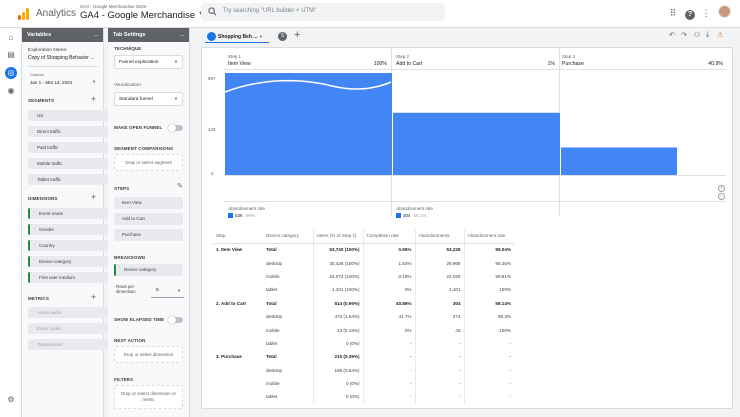 The width and height of the screenshot is (740, 417). Describe the element at coordinates (148, 162) in the screenshot. I see `segment-drop-zone: Drop or select segment` at that location.